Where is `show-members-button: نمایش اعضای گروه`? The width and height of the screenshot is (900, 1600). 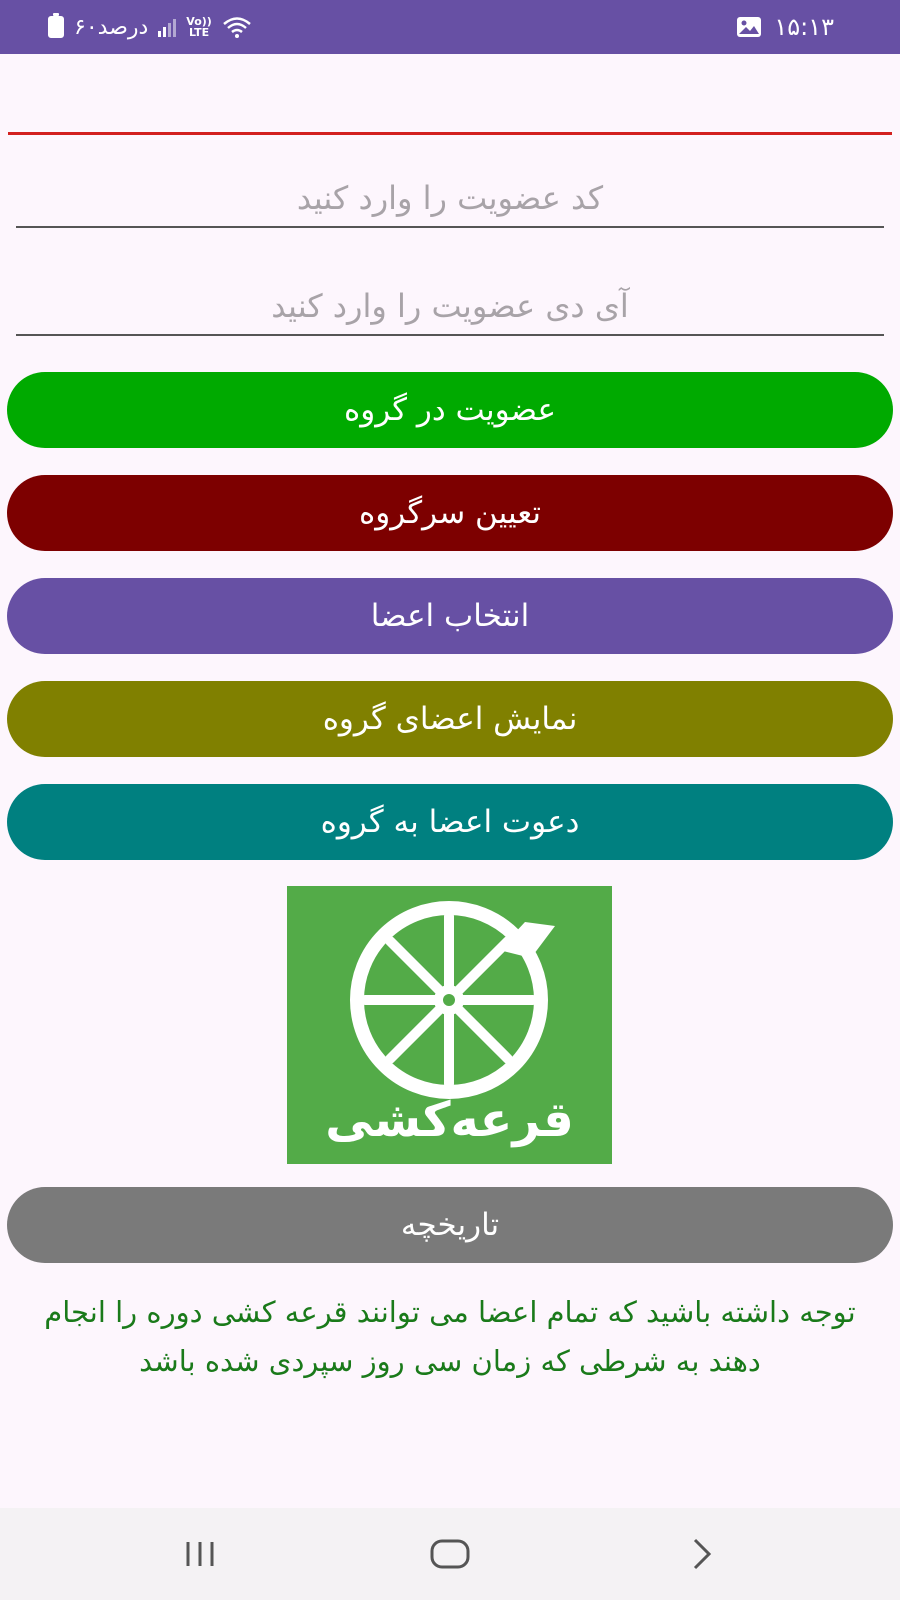 show-members-button: نمایش اعضای گروه is located at coordinates (450, 719).